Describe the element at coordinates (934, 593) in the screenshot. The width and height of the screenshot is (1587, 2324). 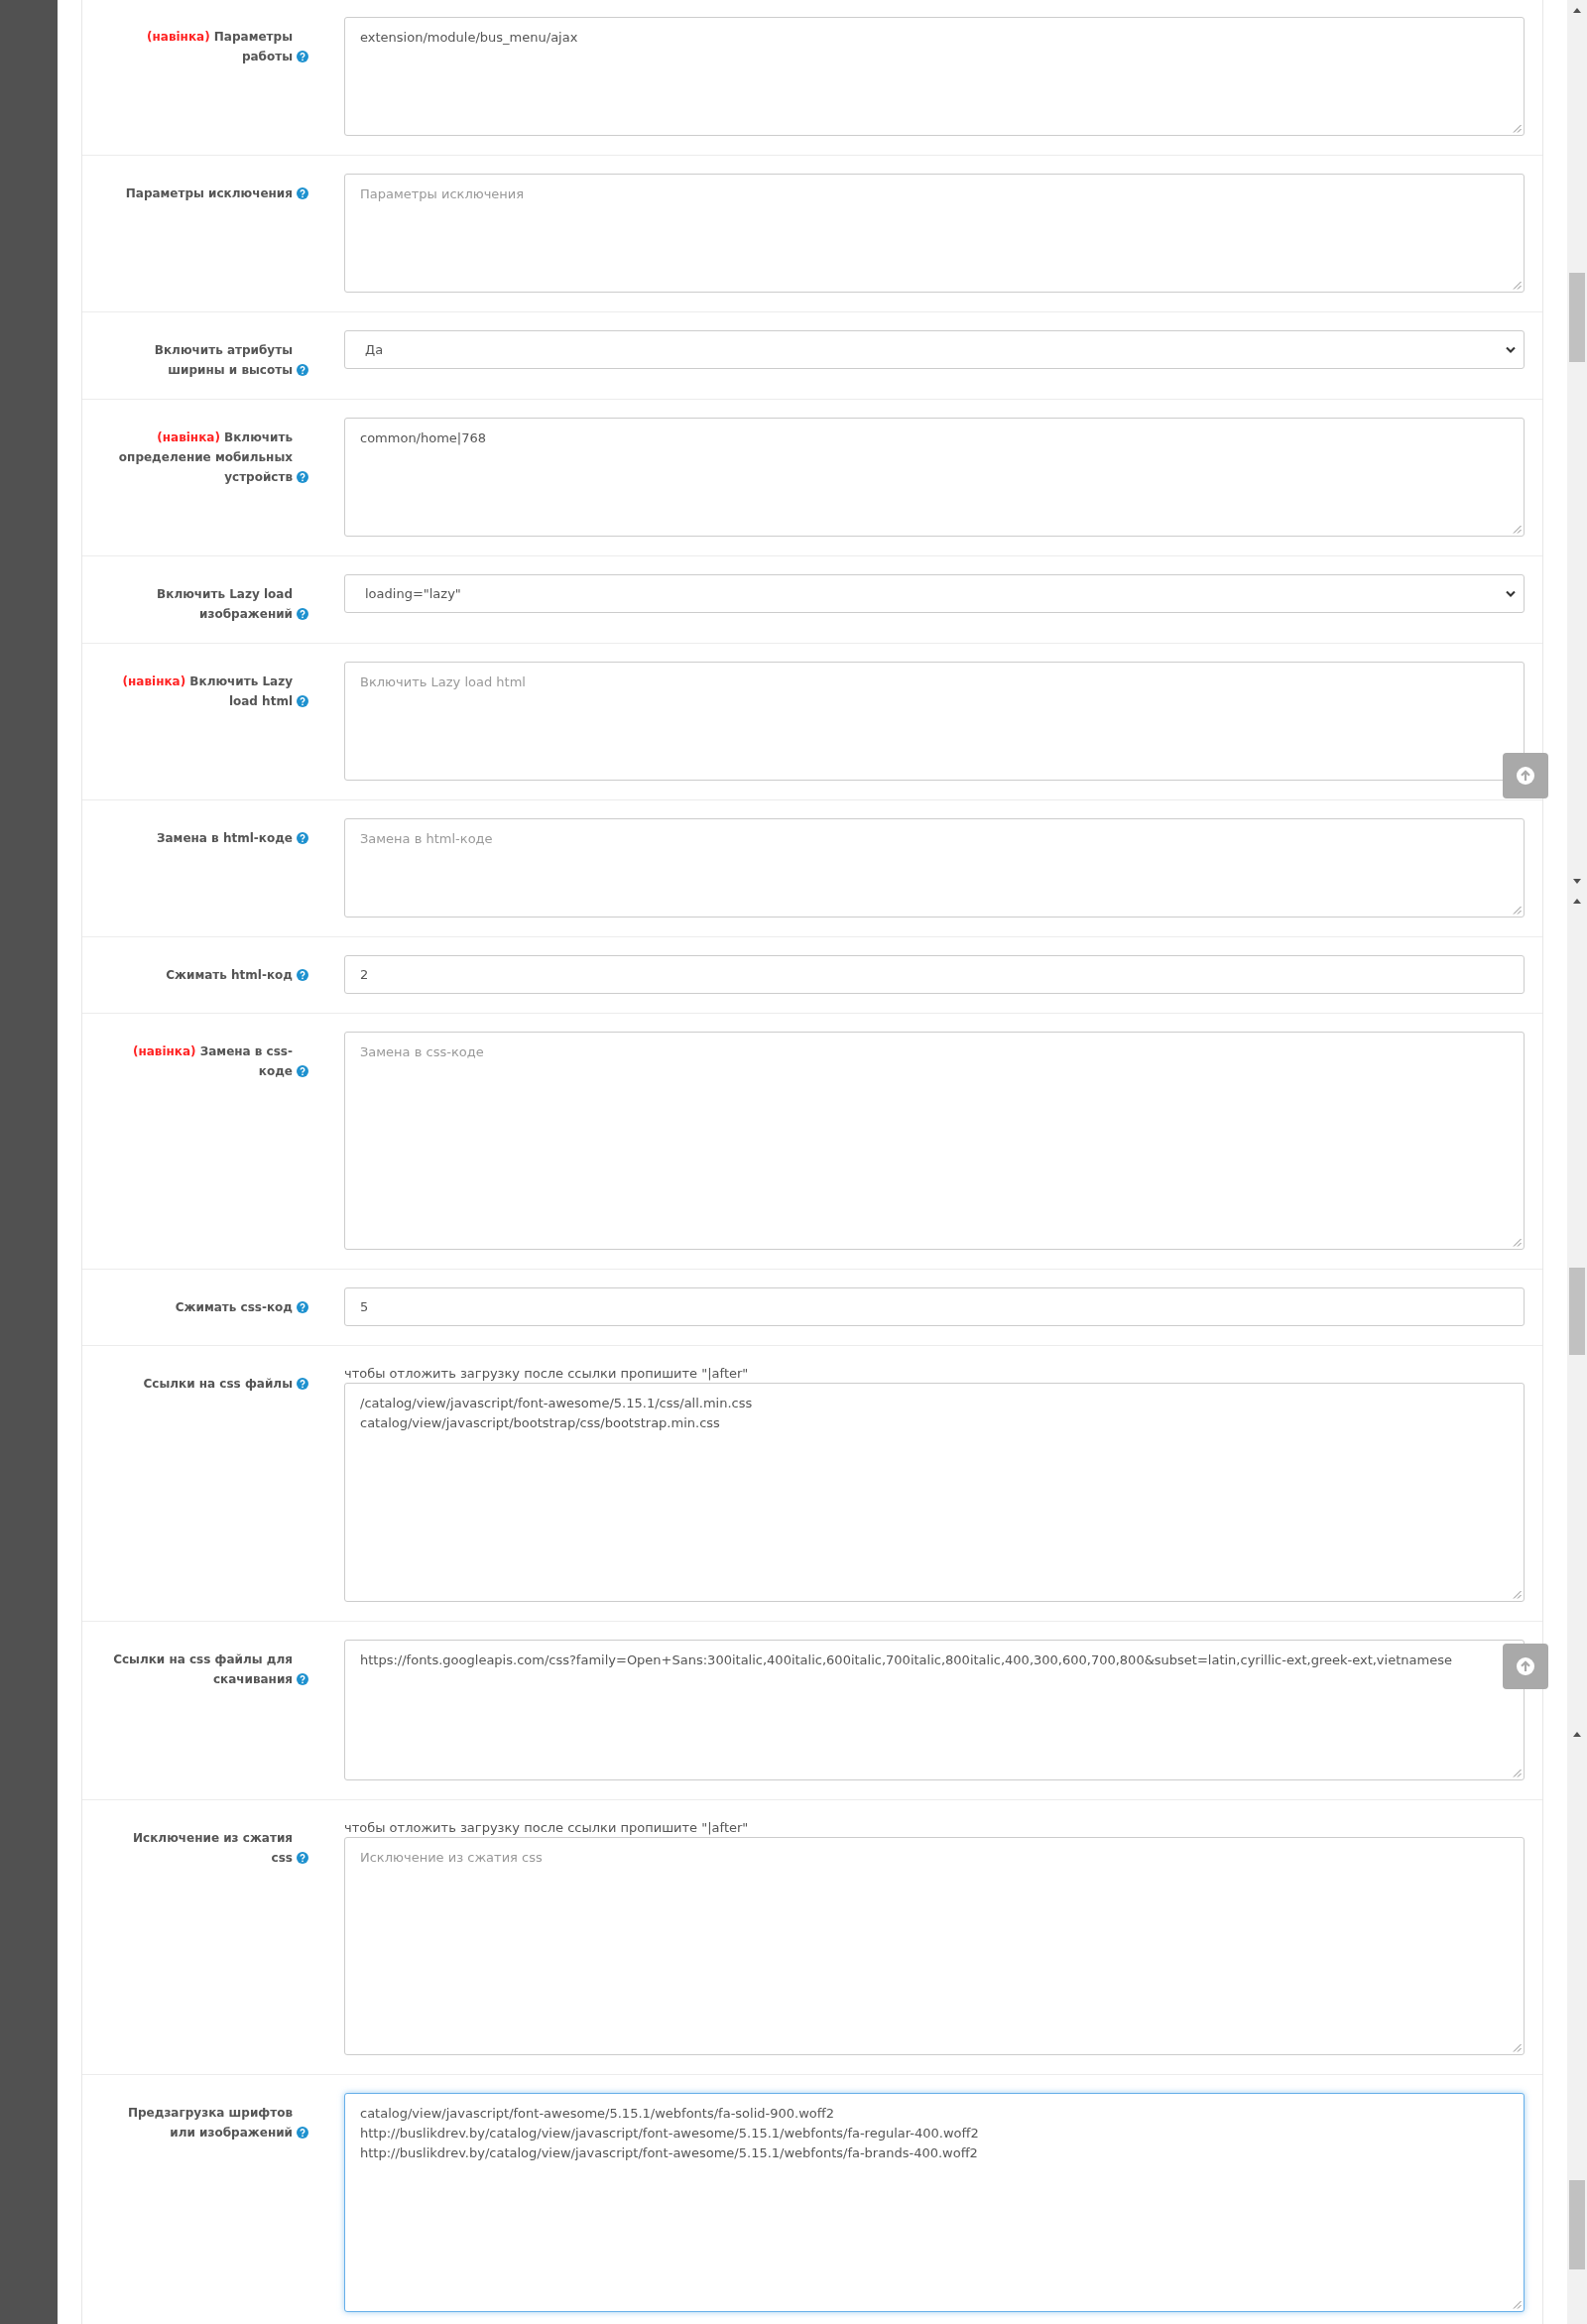
I see `dropdown: loading="lazy"` at that location.